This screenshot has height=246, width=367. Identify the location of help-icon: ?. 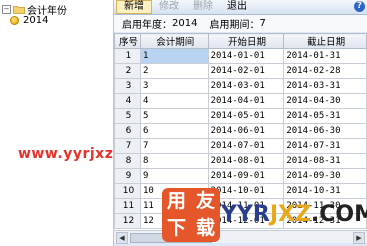
(359, 6).